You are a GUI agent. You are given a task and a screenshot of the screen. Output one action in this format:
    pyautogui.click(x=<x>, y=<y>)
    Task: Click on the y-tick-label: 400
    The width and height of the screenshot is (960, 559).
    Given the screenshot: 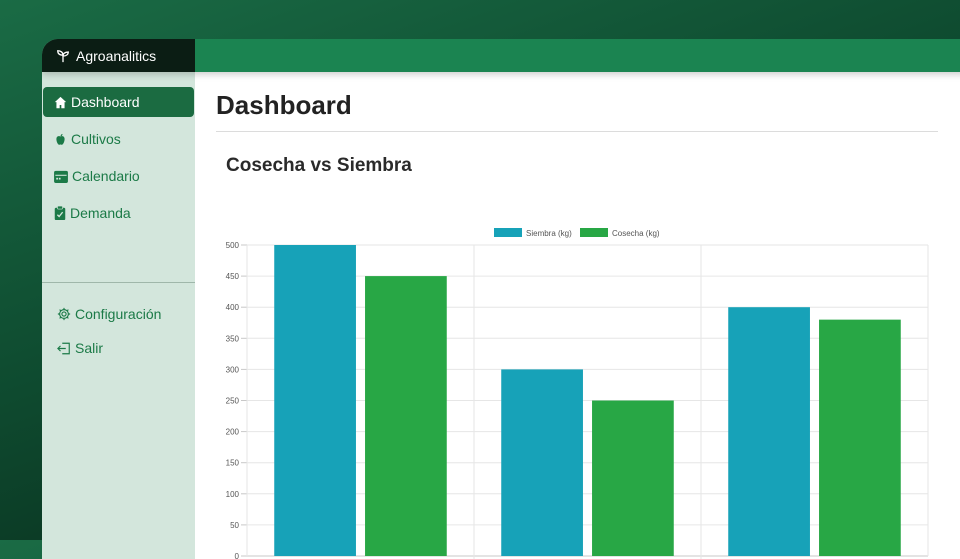 What is the action you would take?
    pyautogui.click(x=233, y=307)
    